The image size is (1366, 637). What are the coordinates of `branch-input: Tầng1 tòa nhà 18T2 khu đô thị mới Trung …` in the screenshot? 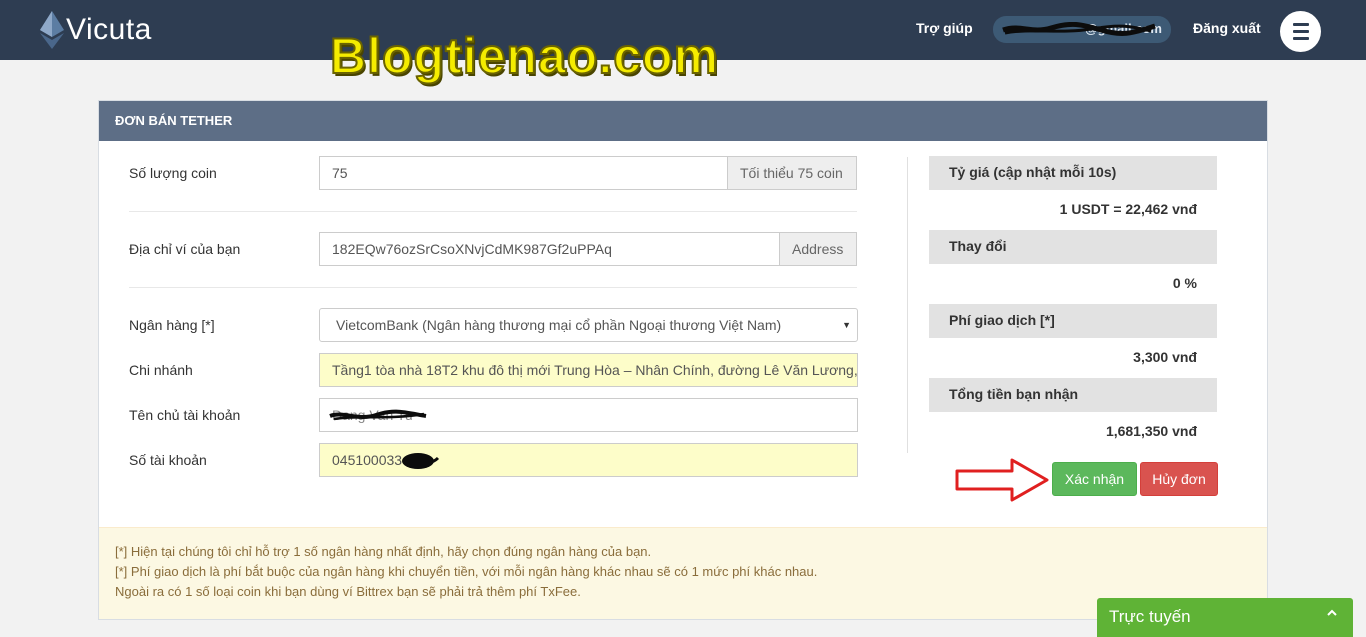 It's located at (588, 370).